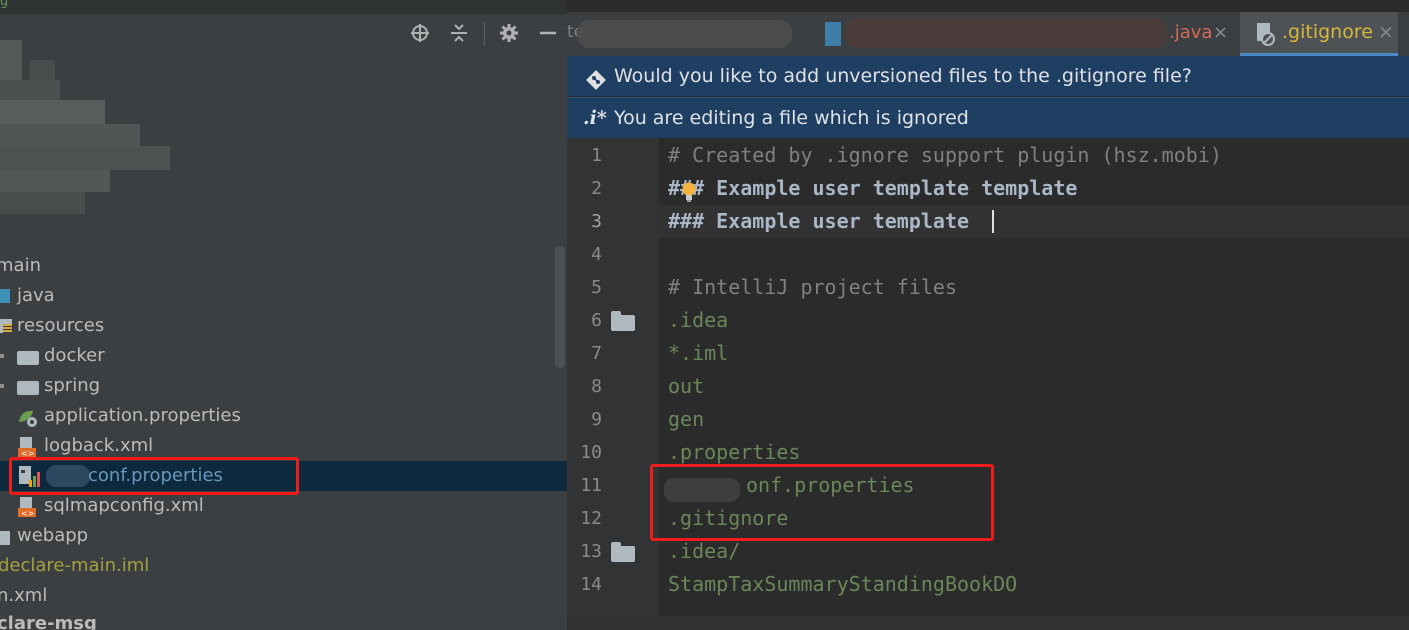  What do you see at coordinates (698, 353) in the screenshot?
I see `code-line: *.iml` at bounding box center [698, 353].